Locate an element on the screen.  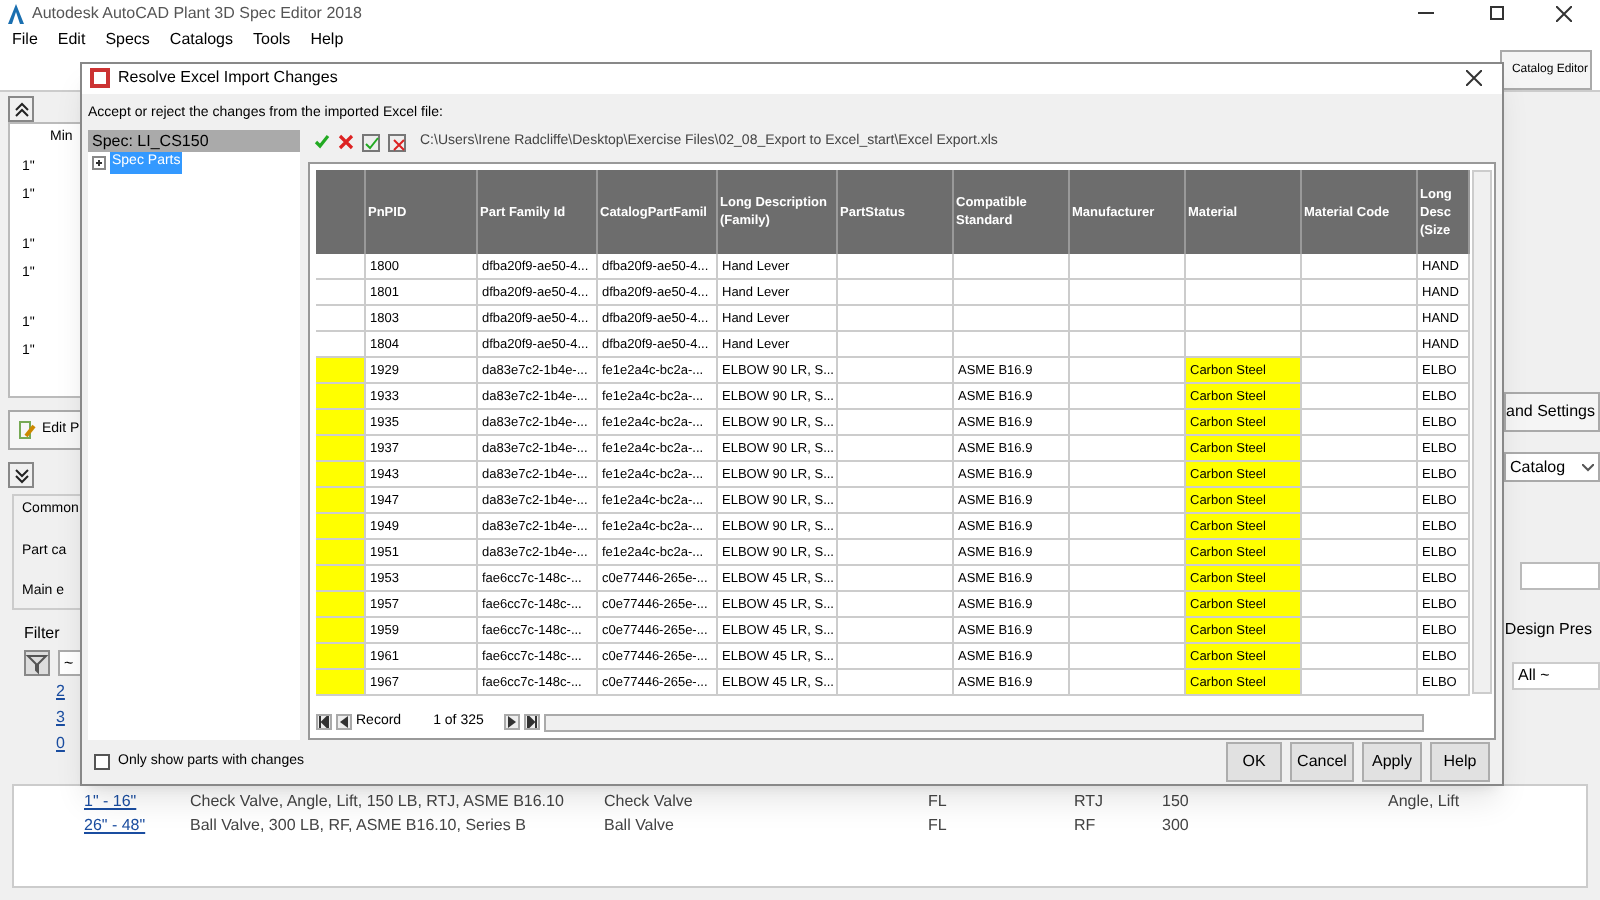
menu-item: Tools is located at coordinates (272, 39).